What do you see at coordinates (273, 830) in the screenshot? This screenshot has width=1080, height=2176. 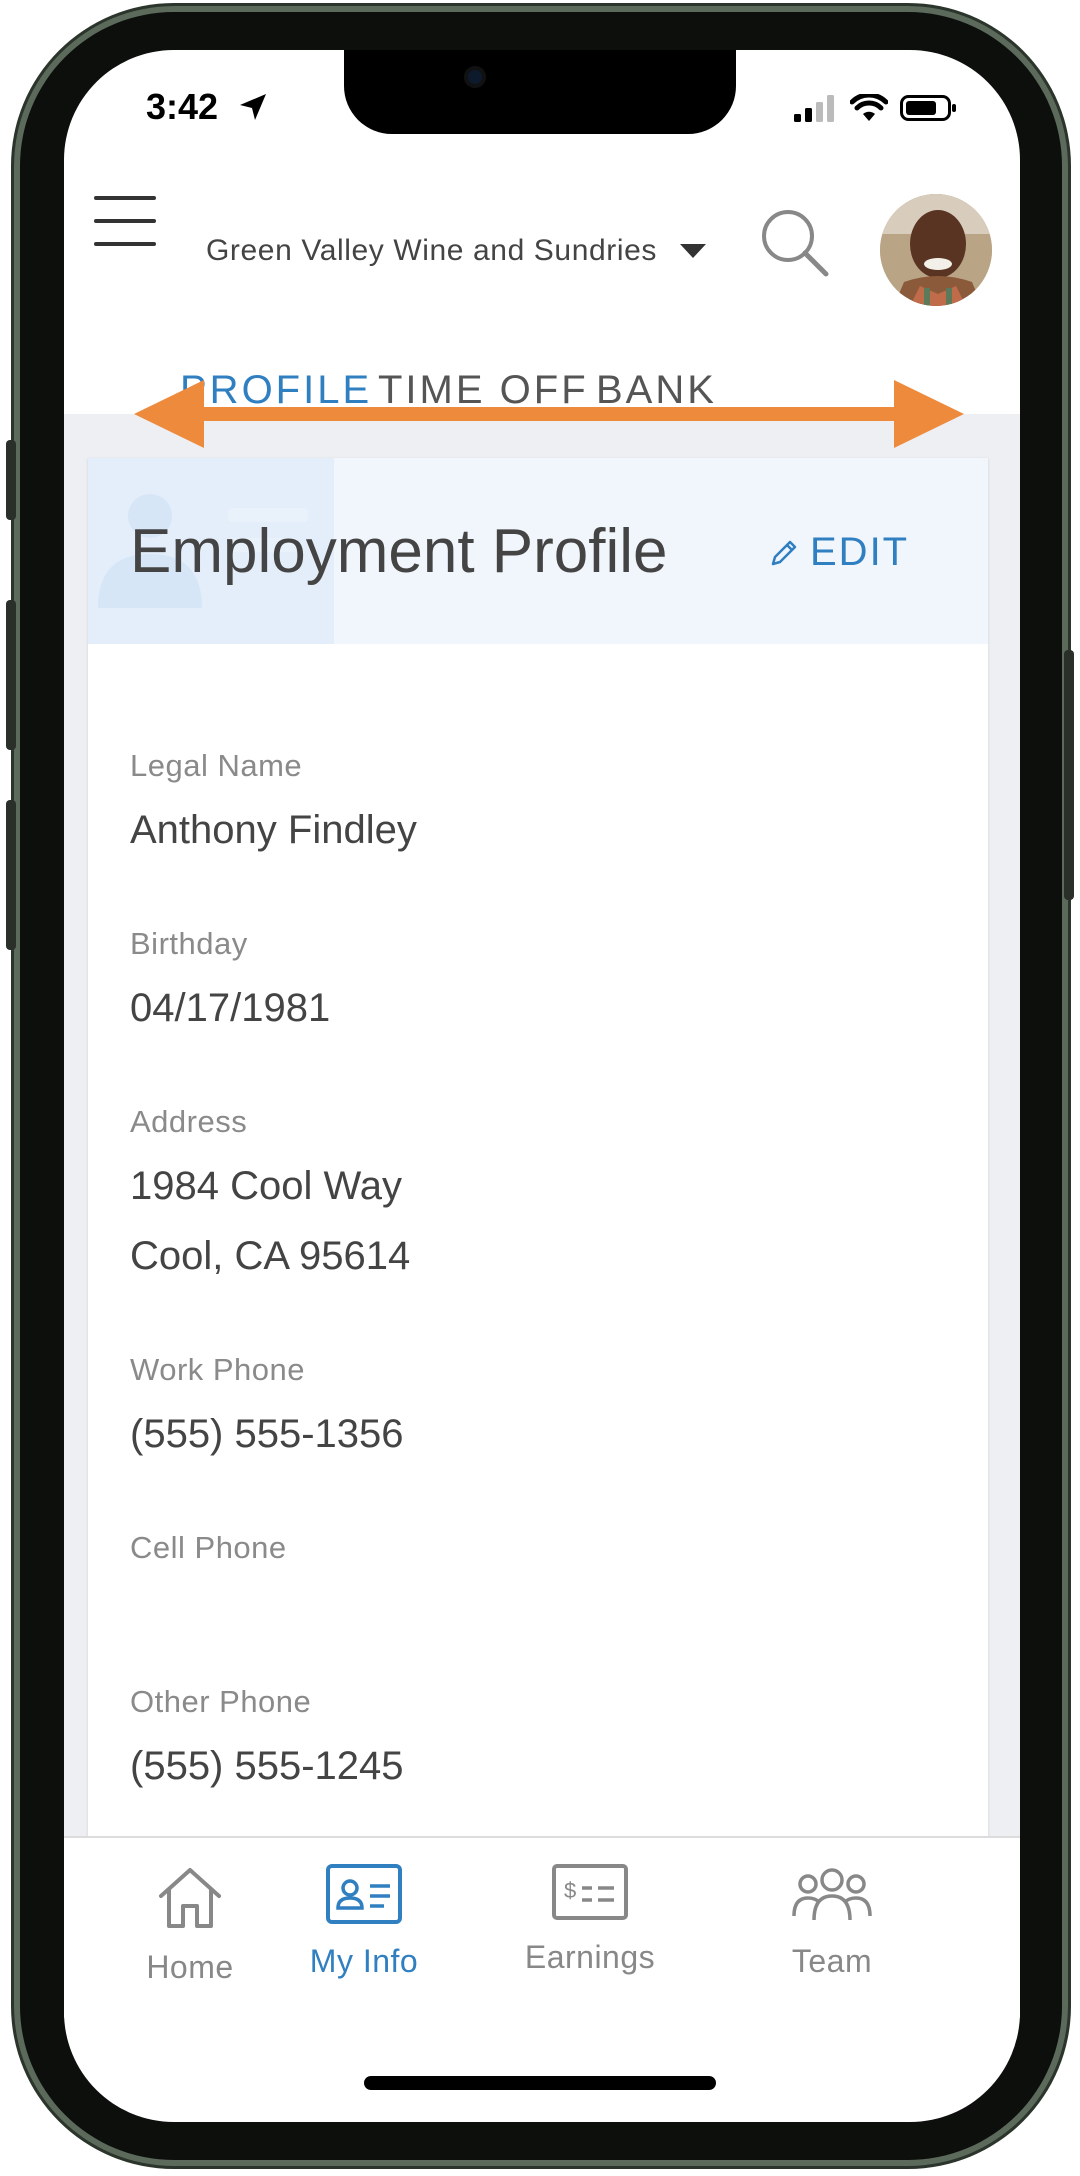 I see `legal-name-value: Anthony Findley` at bounding box center [273, 830].